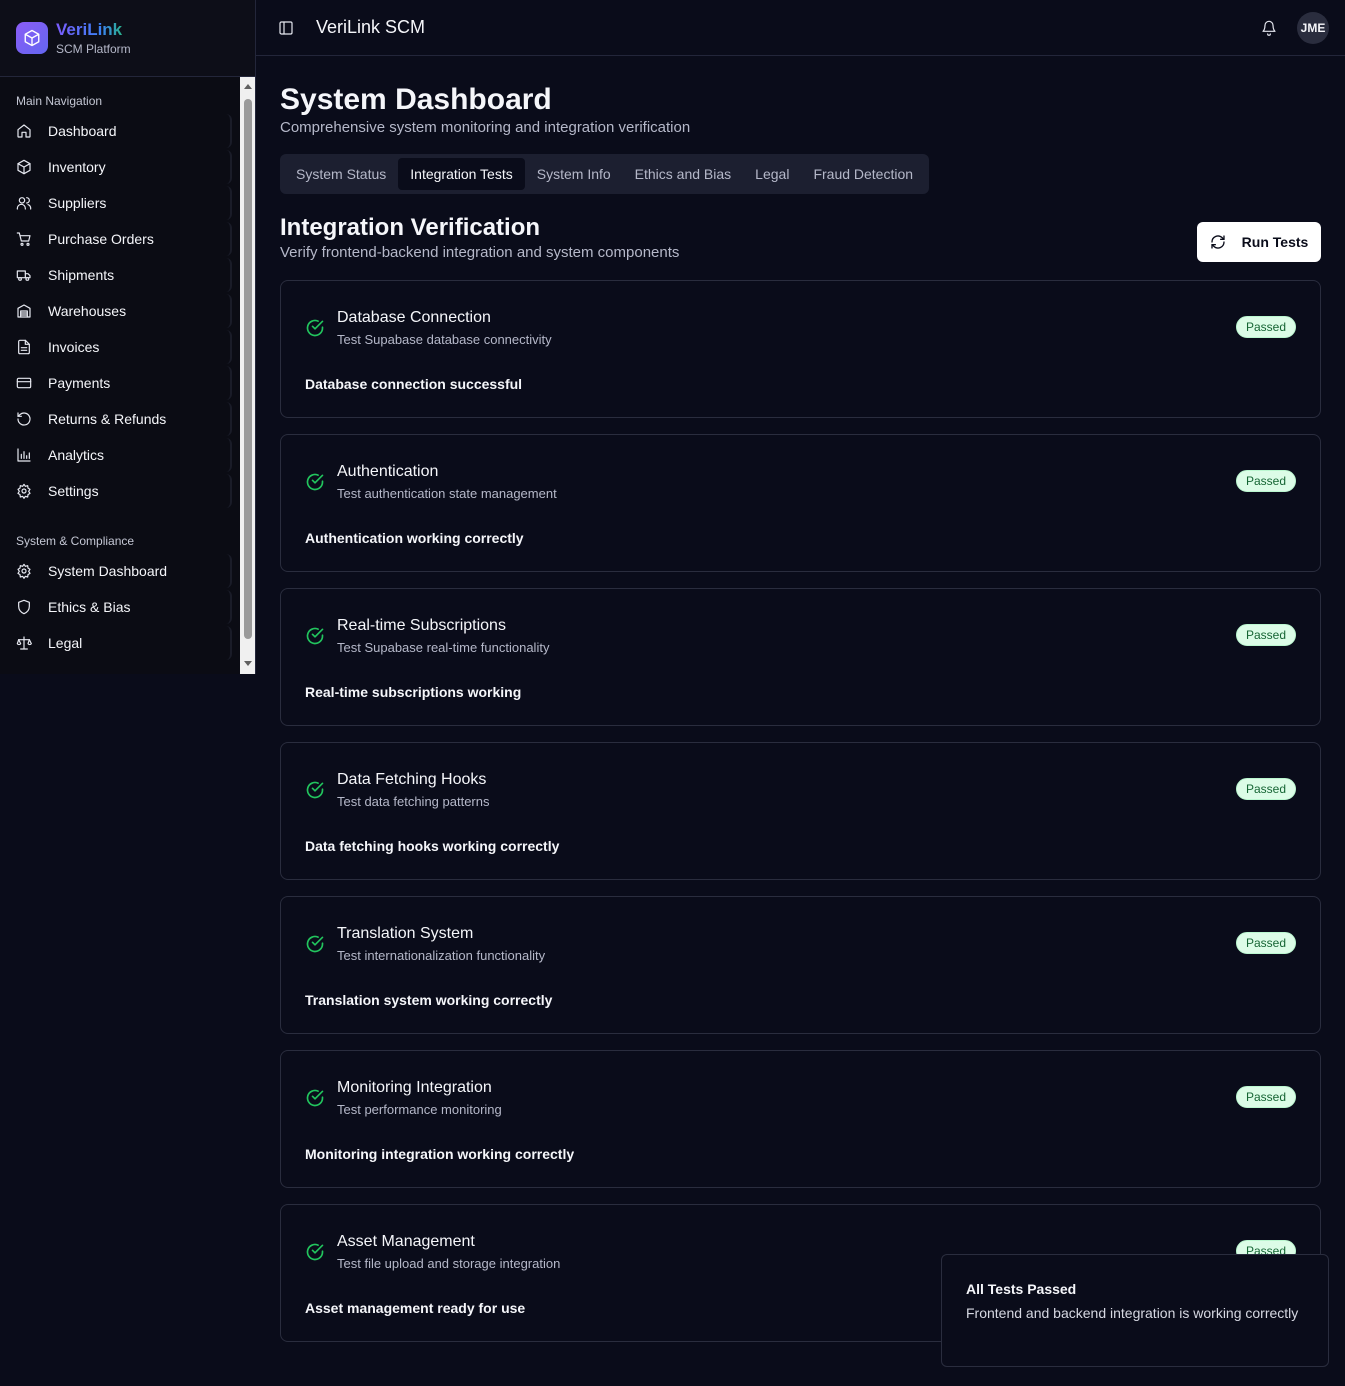  Describe the element at coordinates (93, 49) in the screenshot. I see `brand-subtitle: SCM Platform` at that location.